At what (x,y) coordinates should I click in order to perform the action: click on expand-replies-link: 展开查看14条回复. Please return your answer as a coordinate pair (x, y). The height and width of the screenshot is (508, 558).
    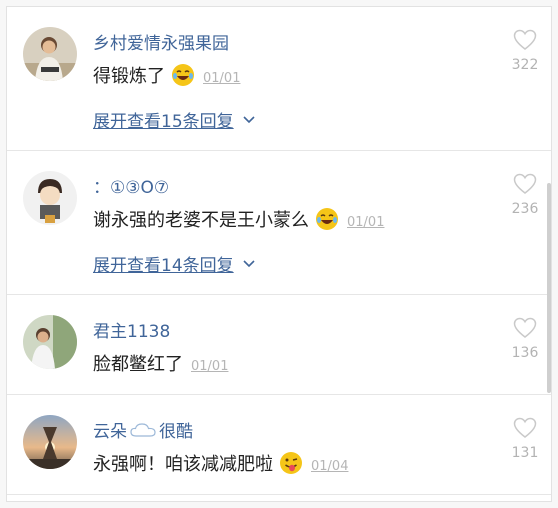
    Looking at the image, I should click on (174, 263).